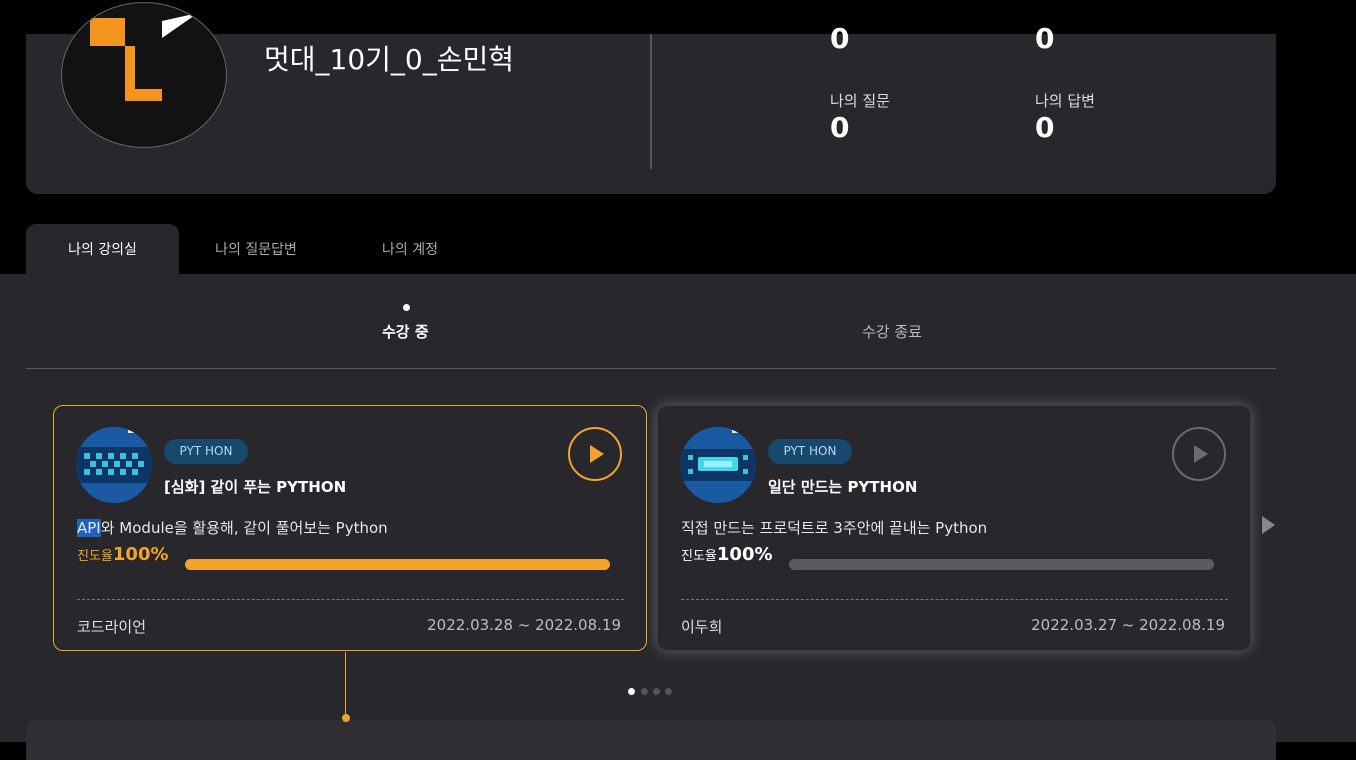  Describe the element at coordinates (256, 249) in the screenshot. I see `tab-my-qna: 나의 질문답변` at that location.